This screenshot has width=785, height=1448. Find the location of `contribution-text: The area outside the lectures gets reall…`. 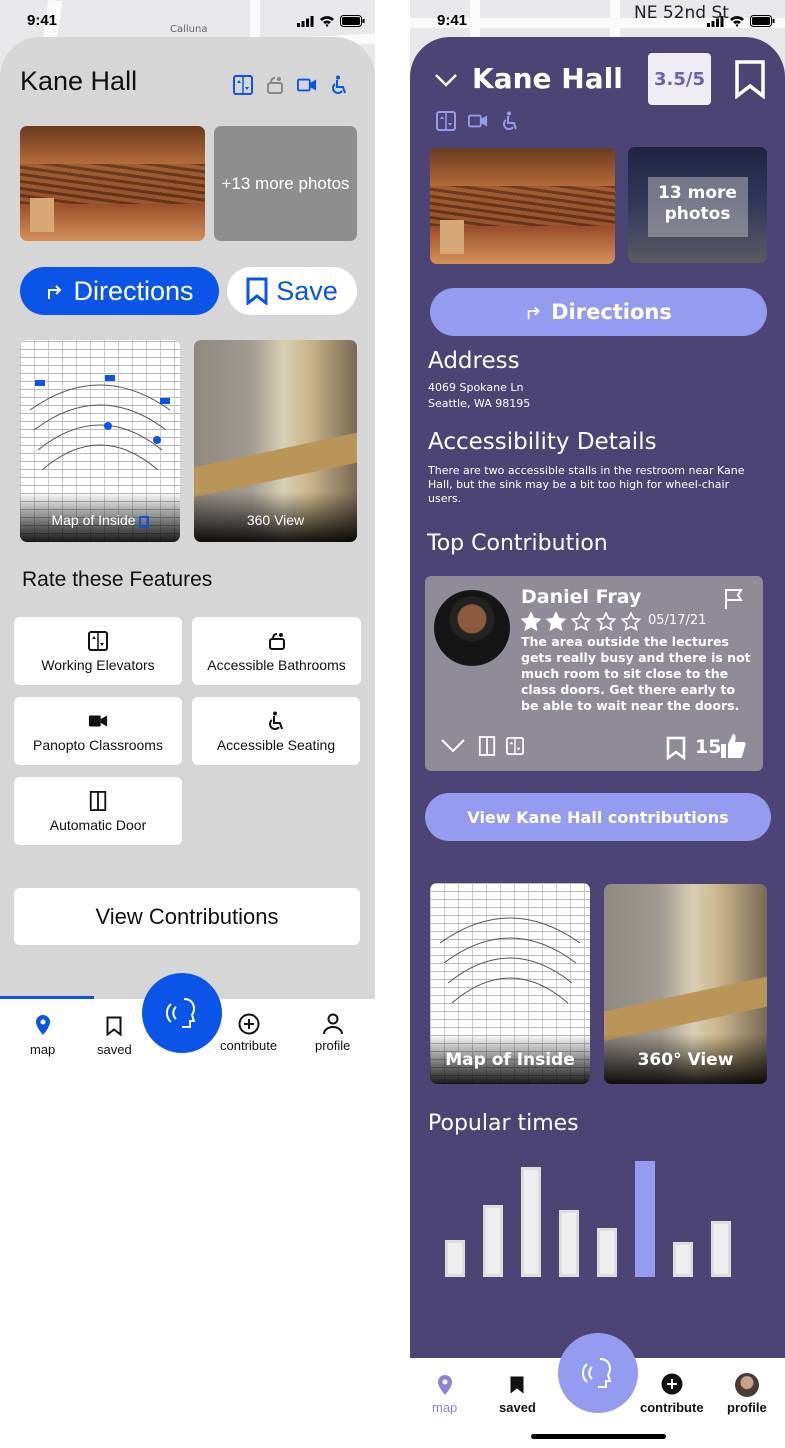

contribution-text: The area outside the lectures gets reall… is located at coordinates (636, 673).